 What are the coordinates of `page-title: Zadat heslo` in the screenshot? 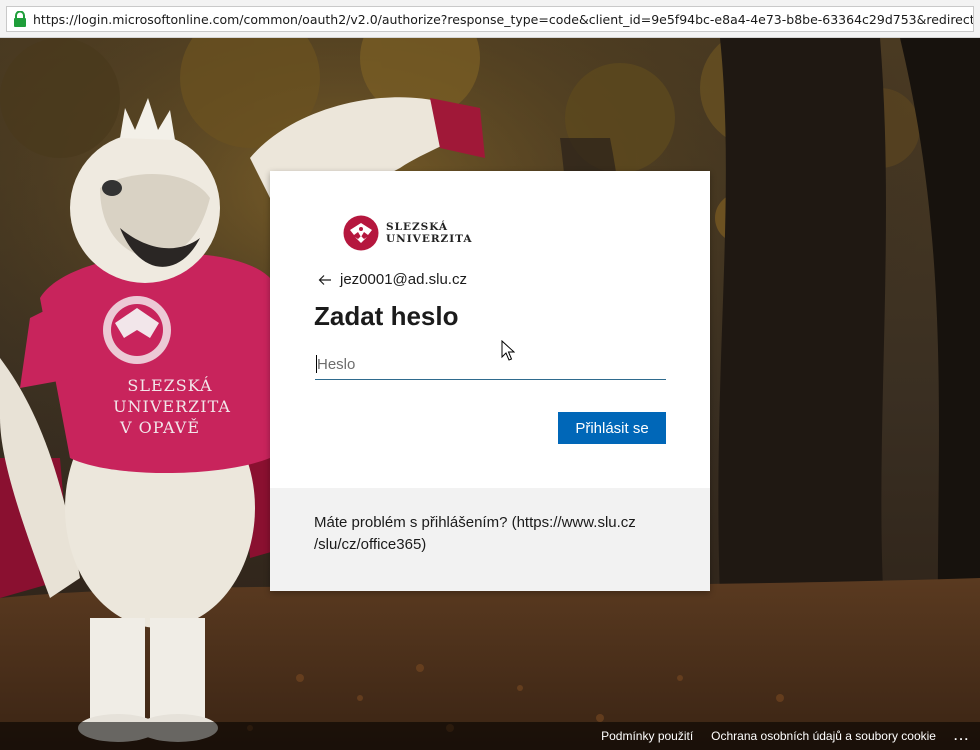 It's located at (386, 316).